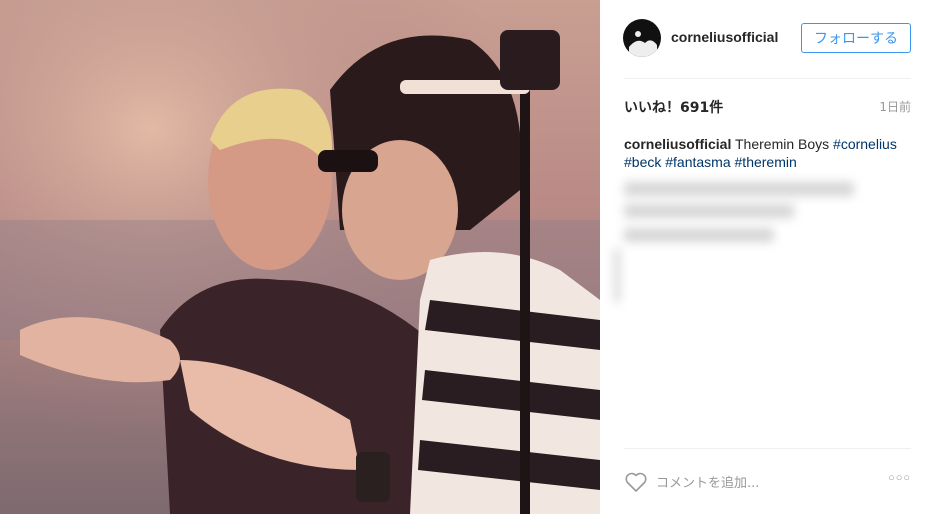 This screenshot has width=935, height=514. Describe the element at coordinates (856, 38) in the screenshot. I see `follow-button: フォローする` at that location.